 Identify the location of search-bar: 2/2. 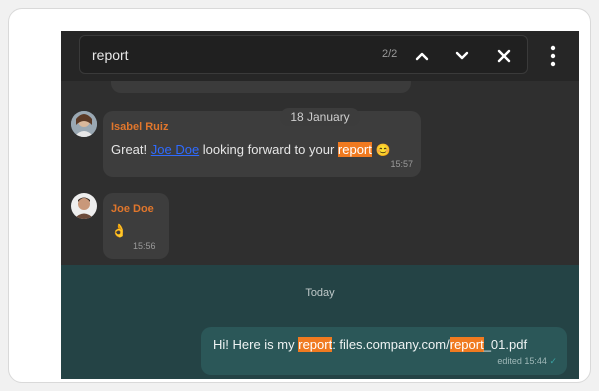
(320, 56).